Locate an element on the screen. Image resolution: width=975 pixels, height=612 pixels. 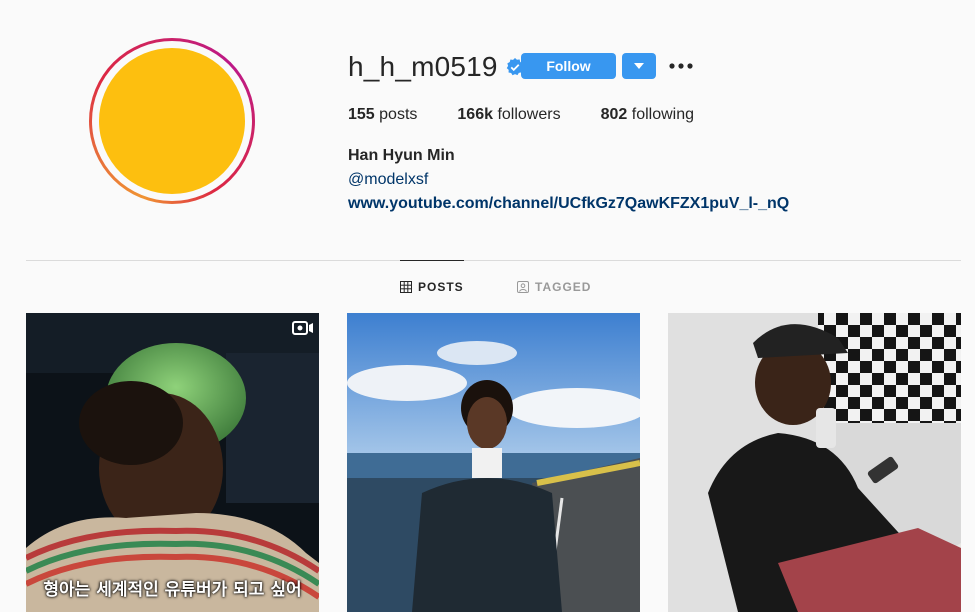
profile-stats: 155 posts 166k followers 802 following is located at coordinates (541, 115).